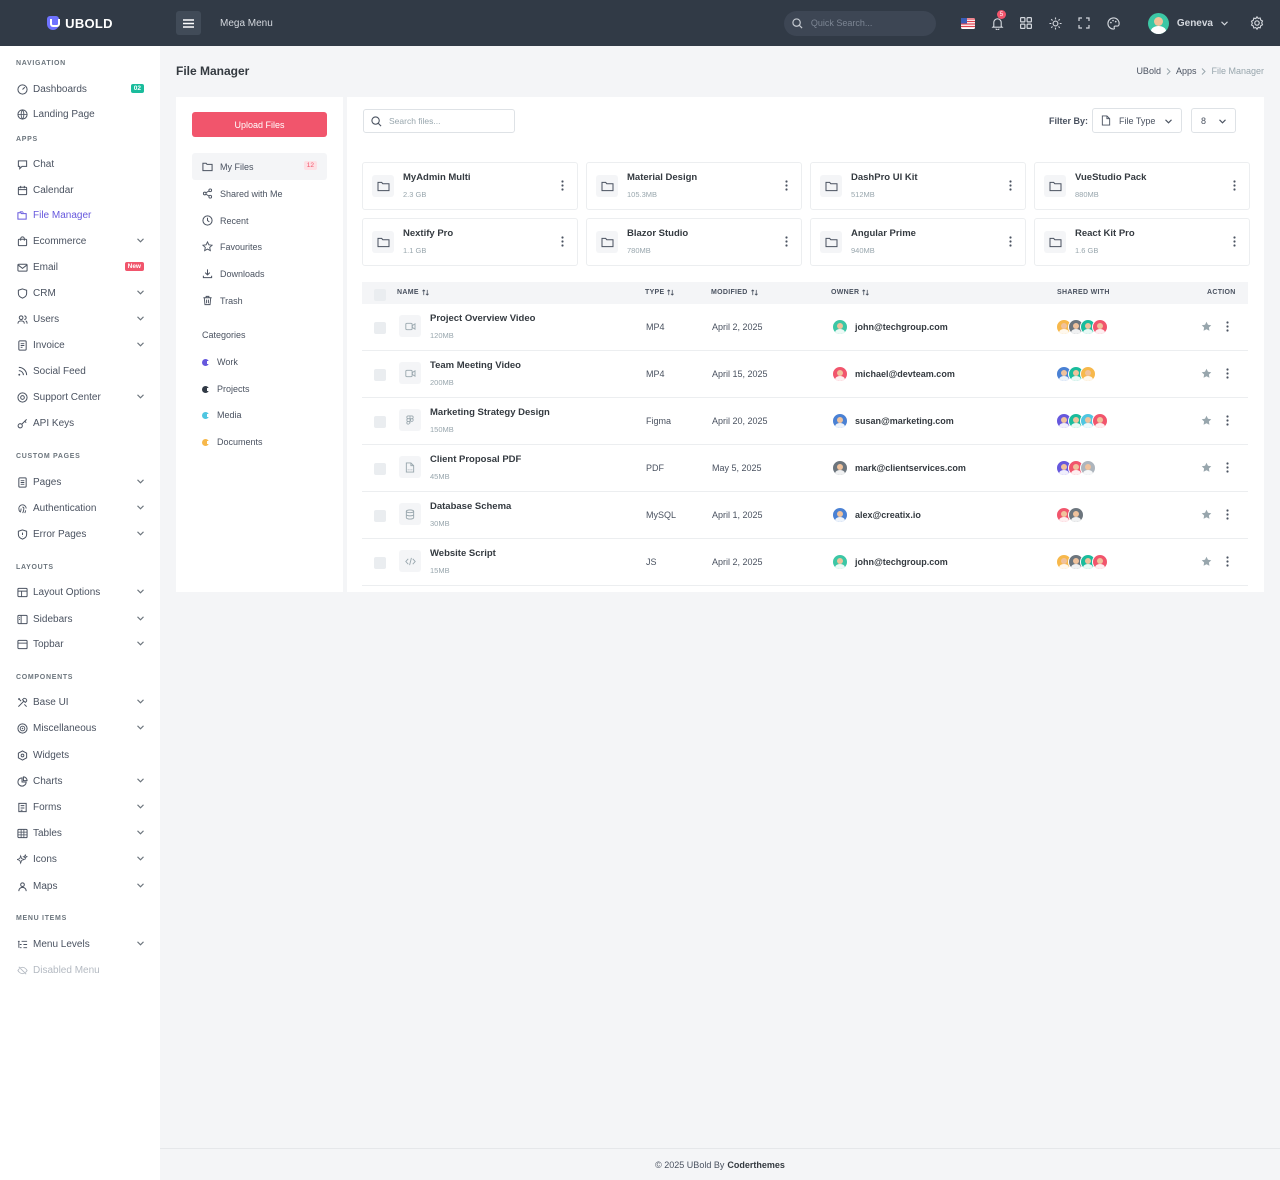 The image size is (1280, 1180). Describe the element at coordinates (80, 619) in the screenshot. I see `sidebar-item-sidebars: Sidebars` at that location.